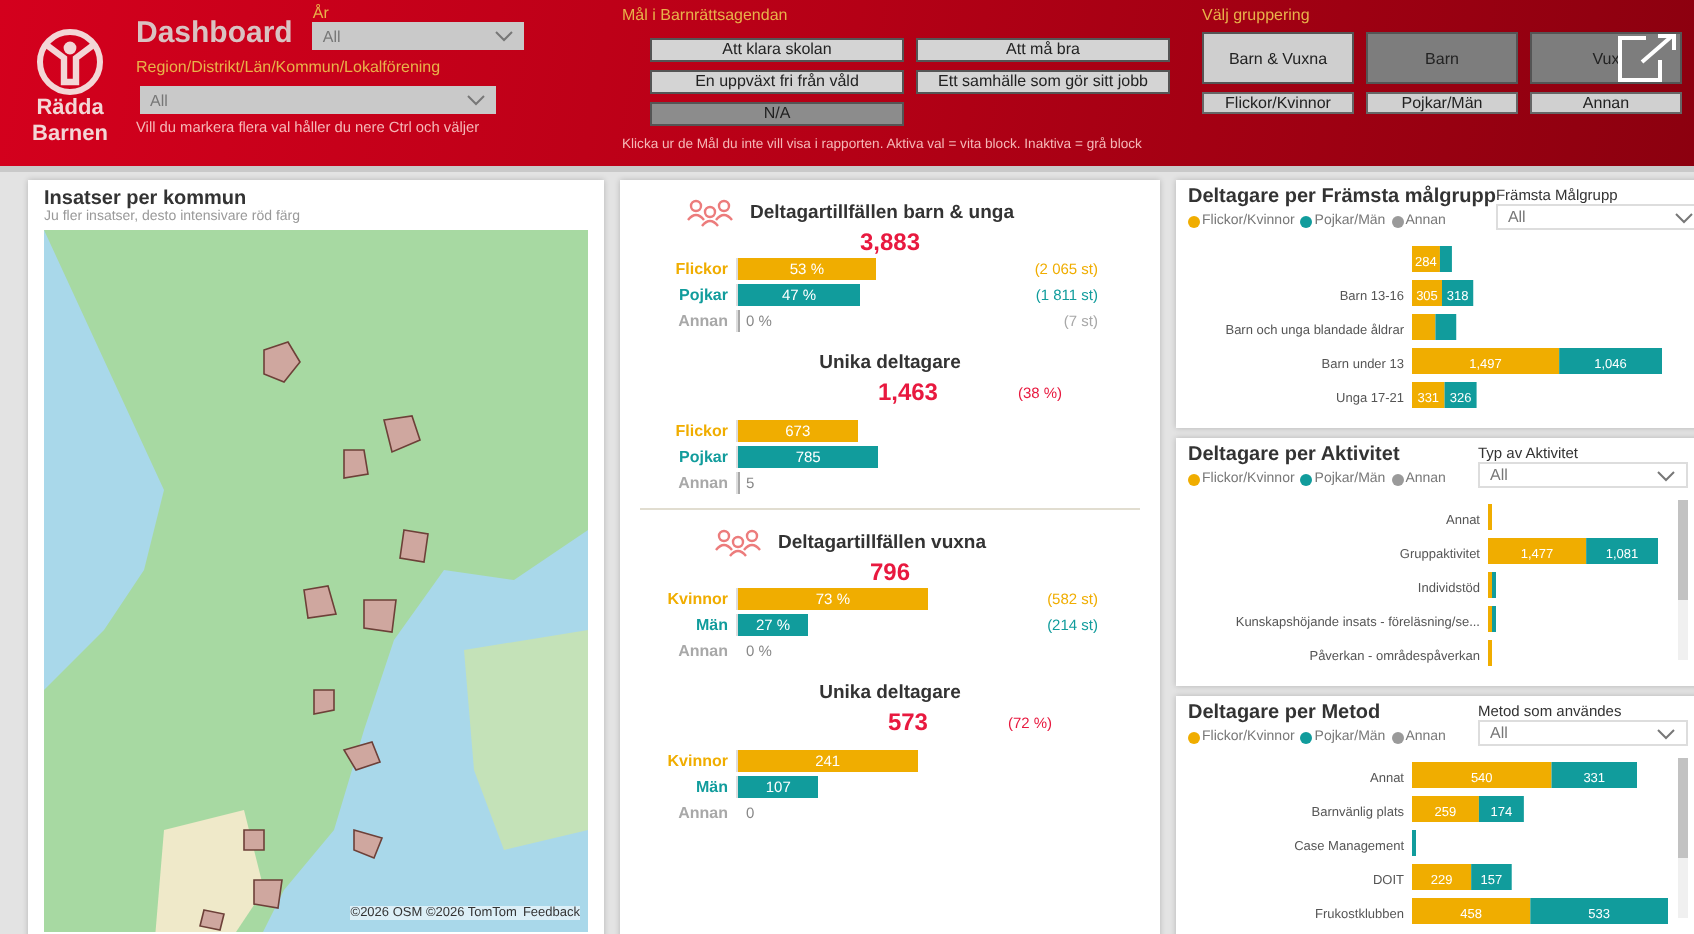 The image size is (1694, 934). What do you see at coordinates (777, 50) in the screenshot?
I see `goal-toggle-button: Att klara skolan` at bounding box center [777, 50].